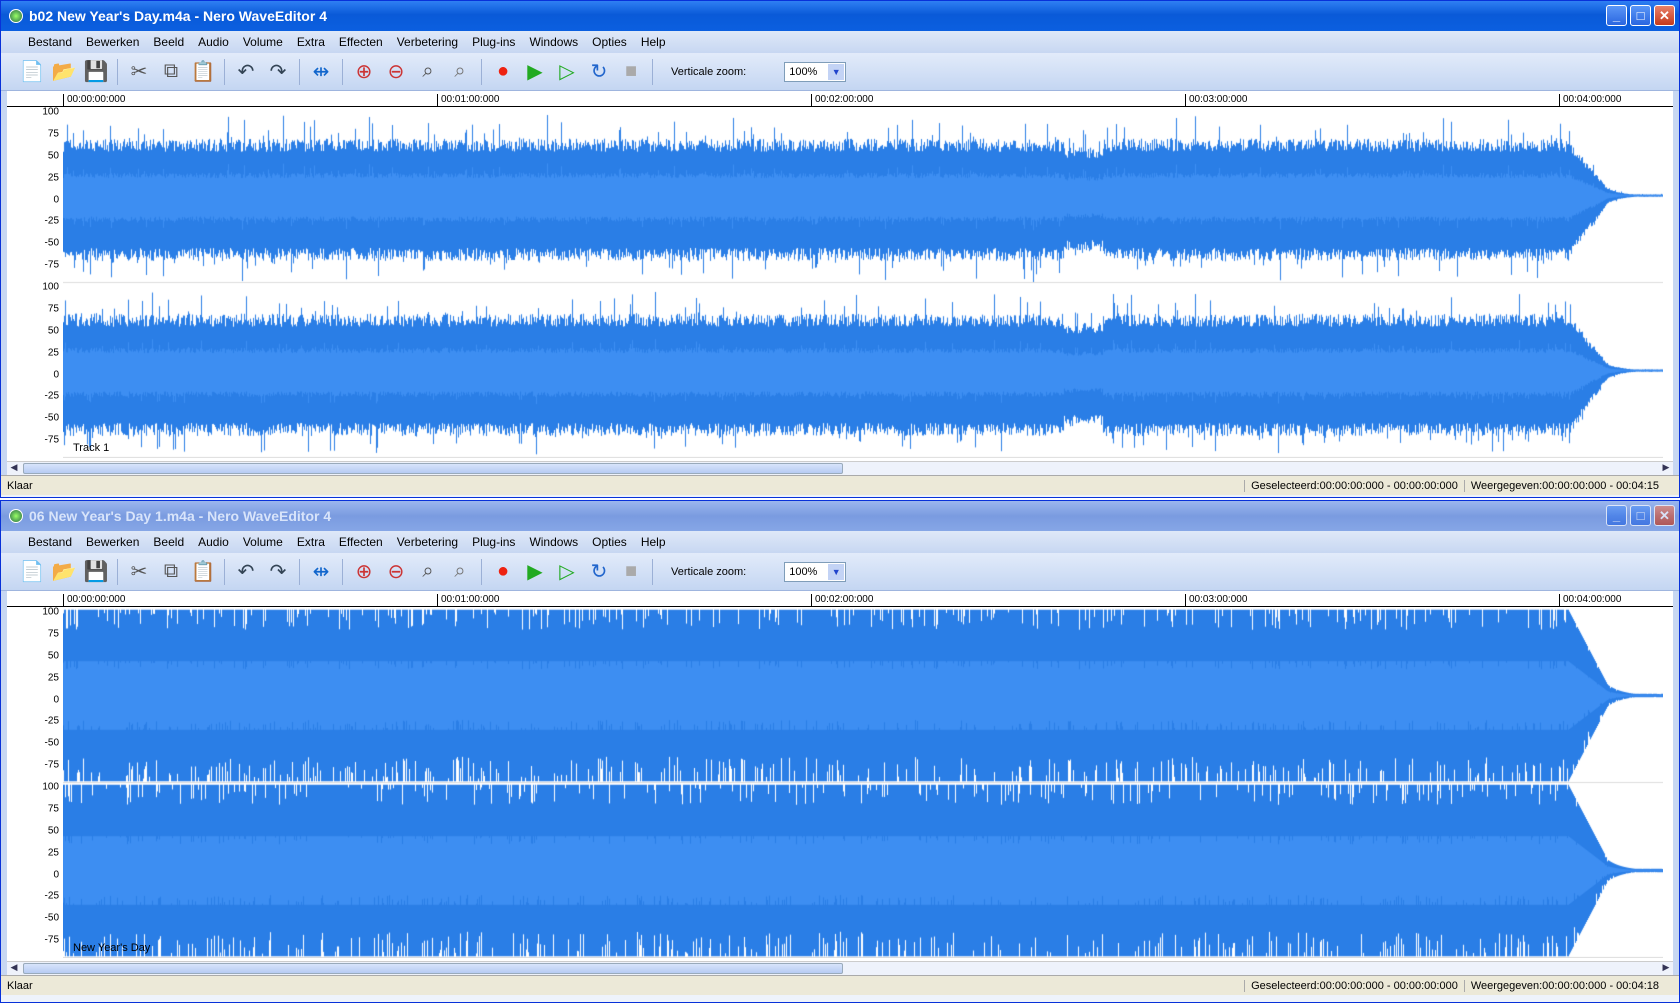 The image size is (1680, 1003). What do you see at coordinates (112, 948) in the screenshot?
I see `track-label: New Year's Day` at bounding box center [112, 948].